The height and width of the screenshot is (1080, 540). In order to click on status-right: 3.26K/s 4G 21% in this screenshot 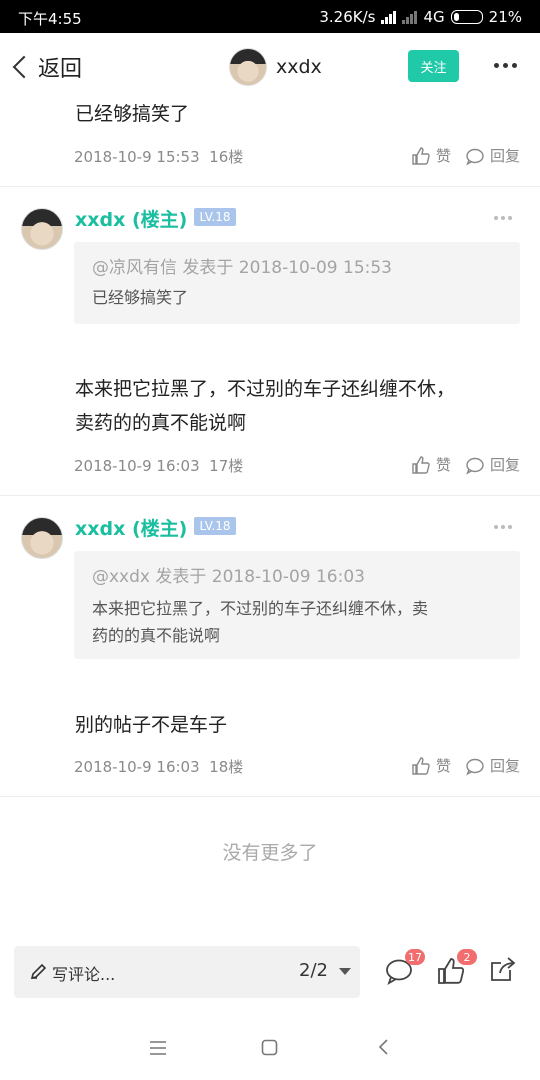, I will do `click(420, 17)`.